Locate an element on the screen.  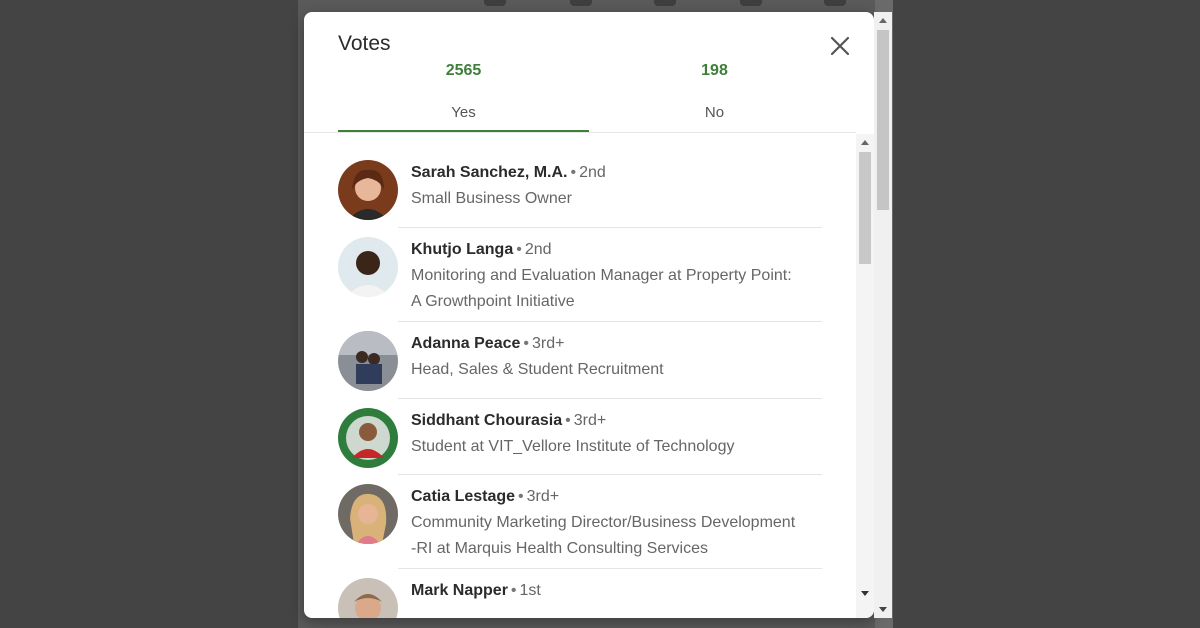
voter-headline: Small Business Owner is located at coordinates (491, 198).